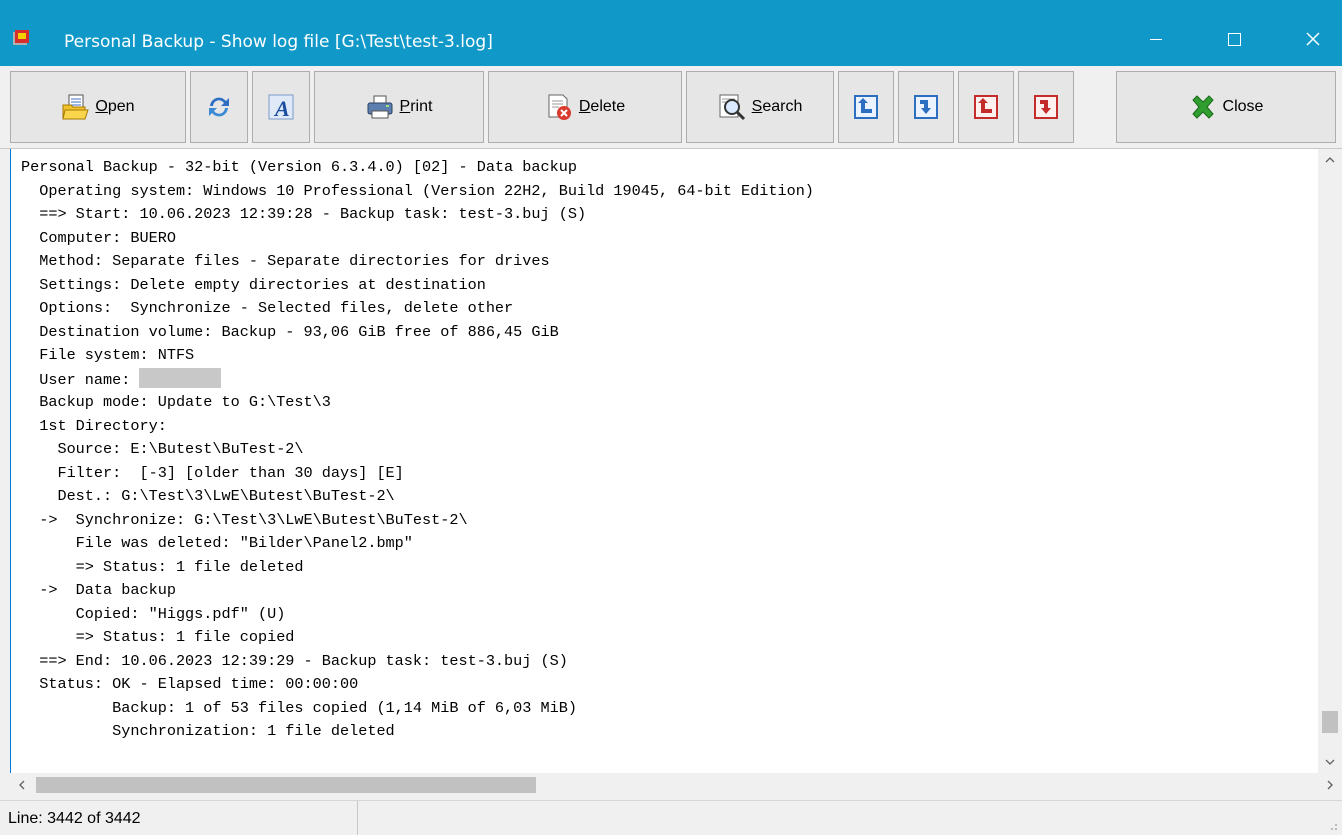  I want to click on line-position-text: Line: 3442 of 3442, so click(74, 818).